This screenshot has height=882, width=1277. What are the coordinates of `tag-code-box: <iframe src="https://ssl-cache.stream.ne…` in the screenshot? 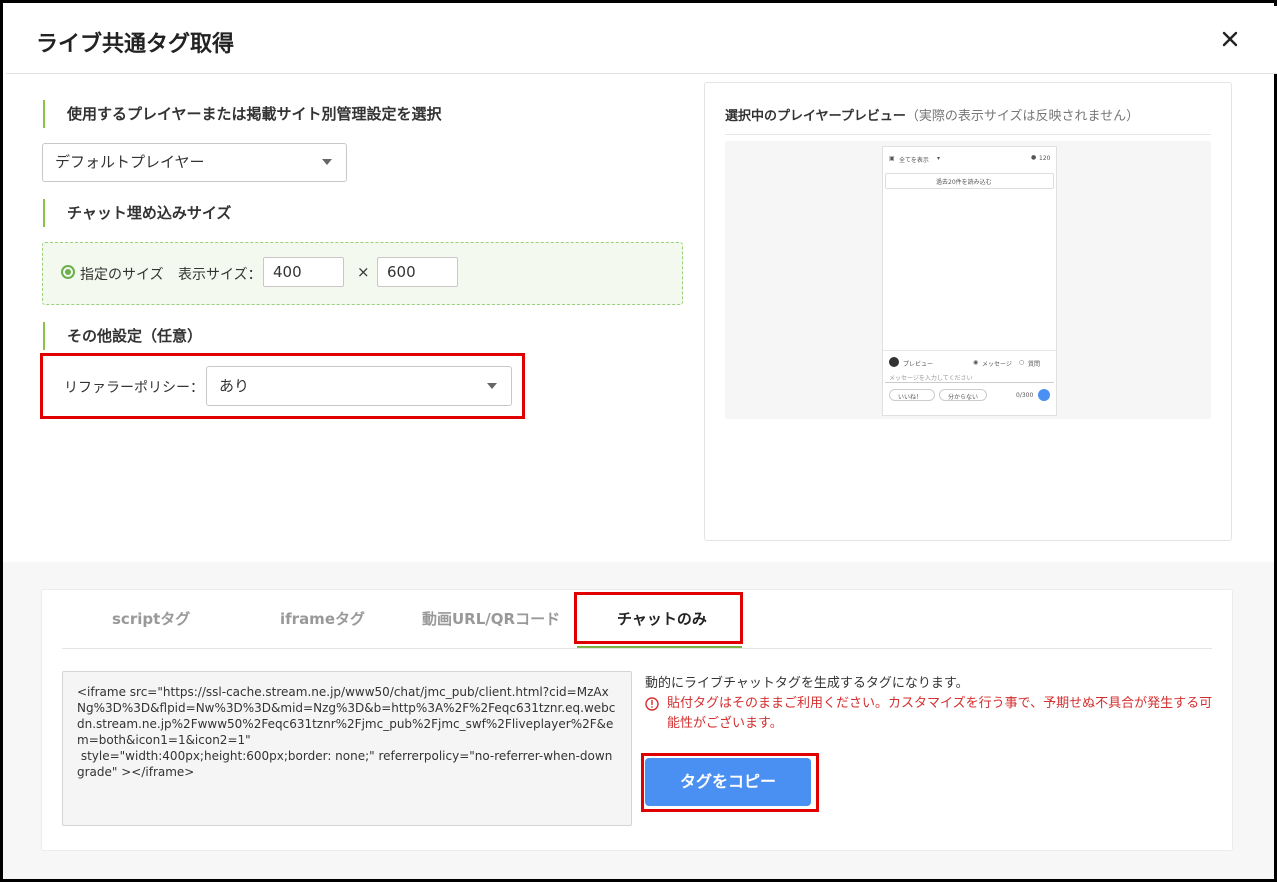 It's located at (347, 748).